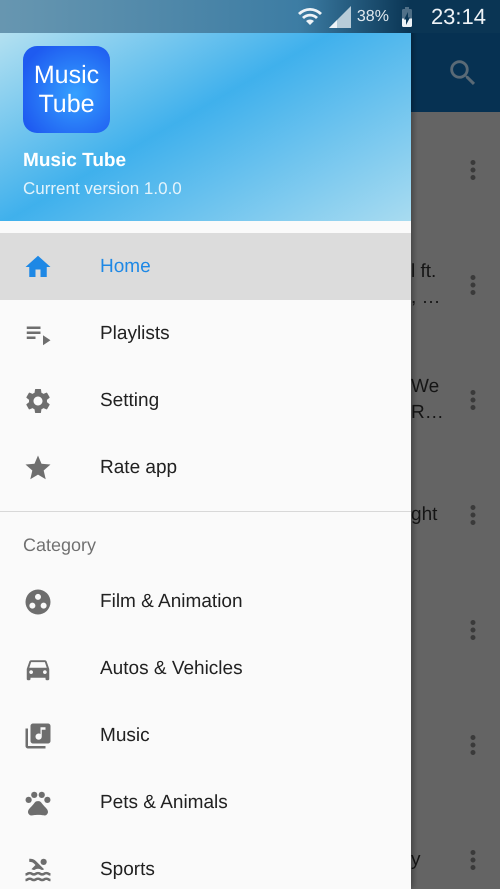  Describe the element at coordinates (424, 272) in the screenshot. I see `video-title-fragment: l ft.` at that location.